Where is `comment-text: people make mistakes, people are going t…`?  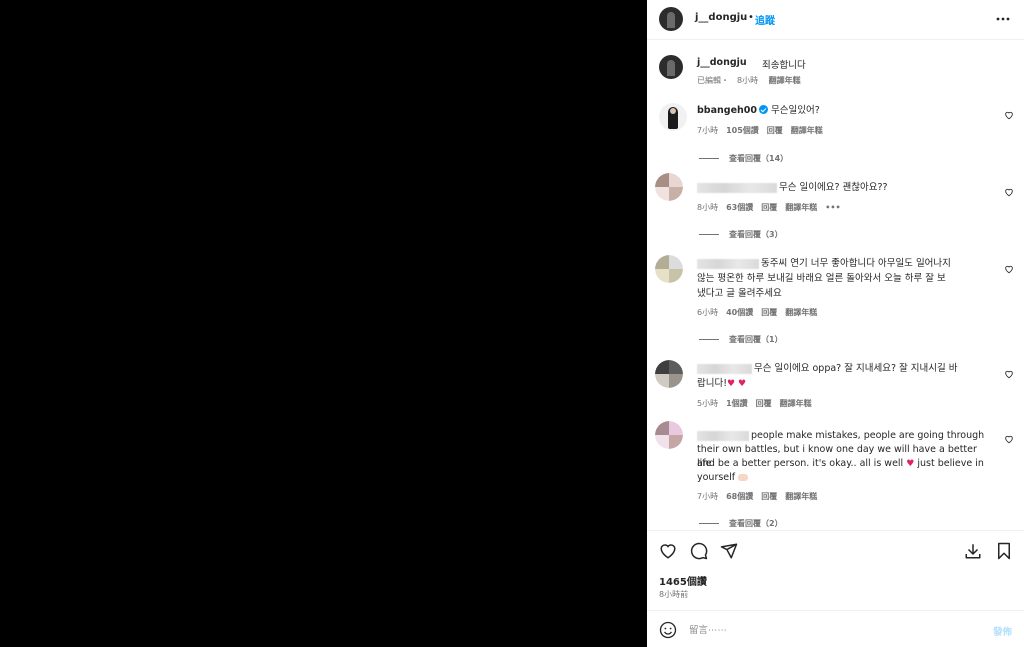
comment-text: people make mistakes, people are going t… is located at coordinates (868, 435).